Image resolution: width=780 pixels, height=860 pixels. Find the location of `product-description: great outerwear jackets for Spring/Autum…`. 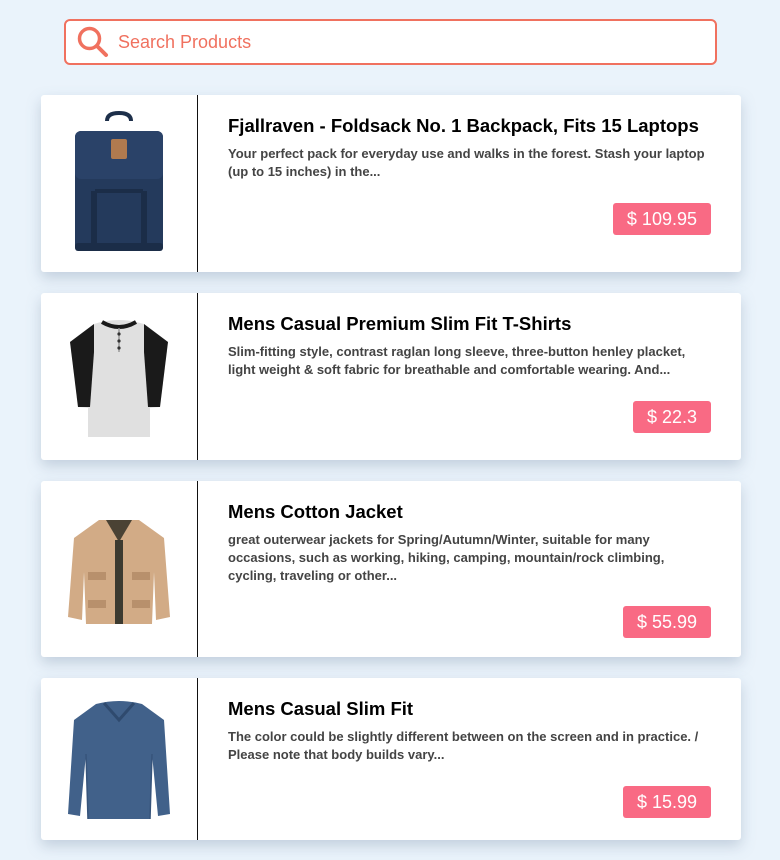

product-description: great outerwear jackets for Spring/Autum… is located at coordinates (446, 557).